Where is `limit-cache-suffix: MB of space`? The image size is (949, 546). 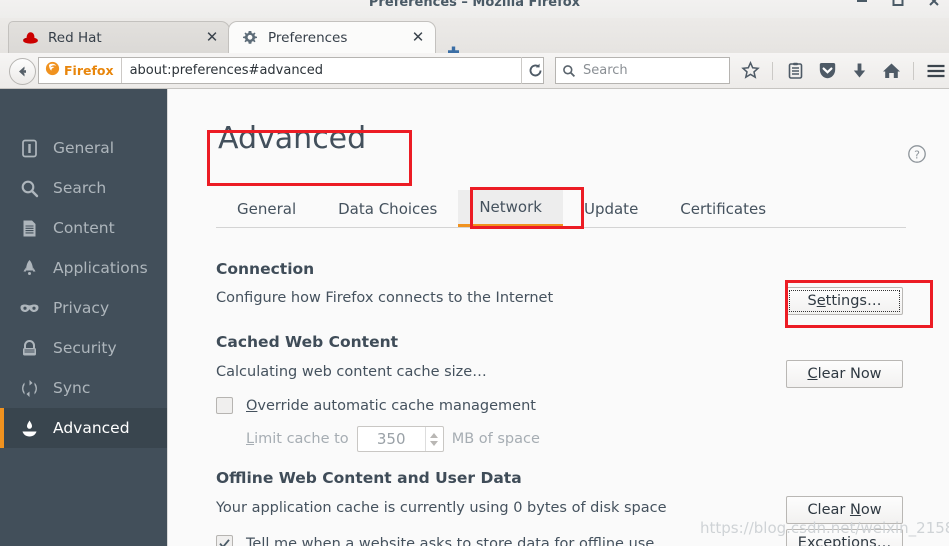
limit-cache-suffix: MB of space is located at coordinates (495, 439).